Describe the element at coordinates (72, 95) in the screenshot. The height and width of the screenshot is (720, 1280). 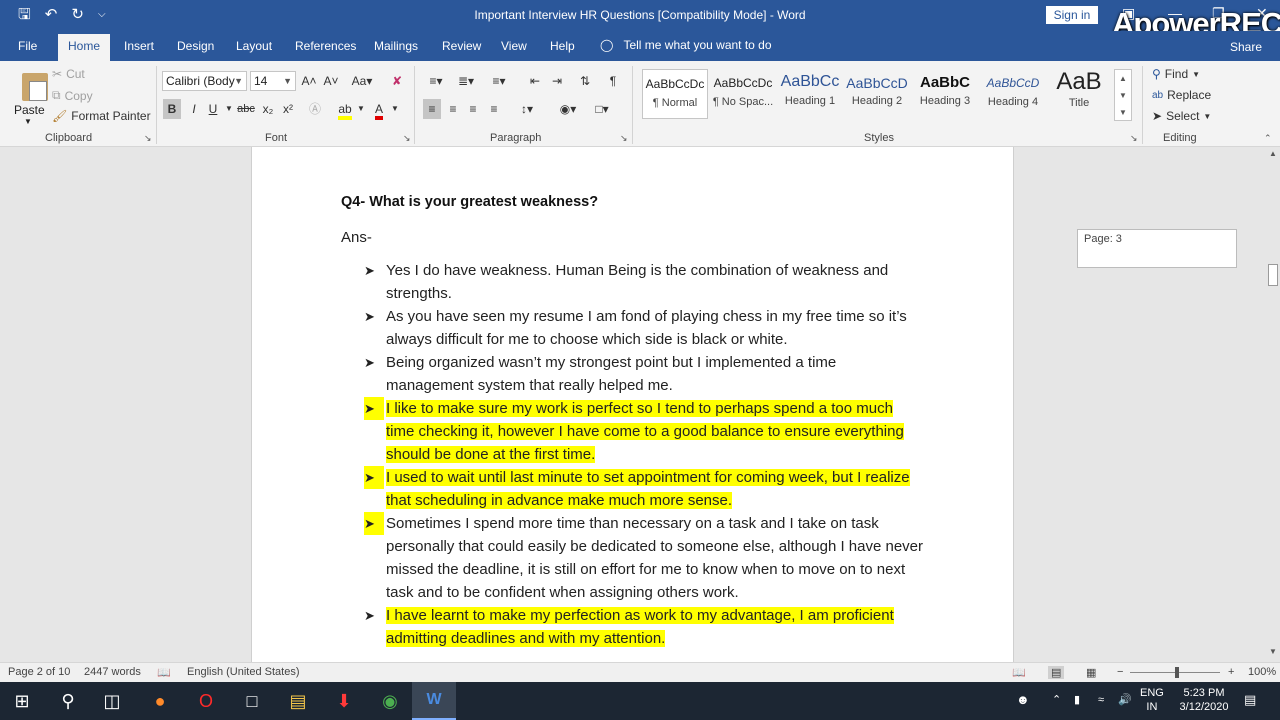
I see `copy-button: ⧉ Copy` at that location.